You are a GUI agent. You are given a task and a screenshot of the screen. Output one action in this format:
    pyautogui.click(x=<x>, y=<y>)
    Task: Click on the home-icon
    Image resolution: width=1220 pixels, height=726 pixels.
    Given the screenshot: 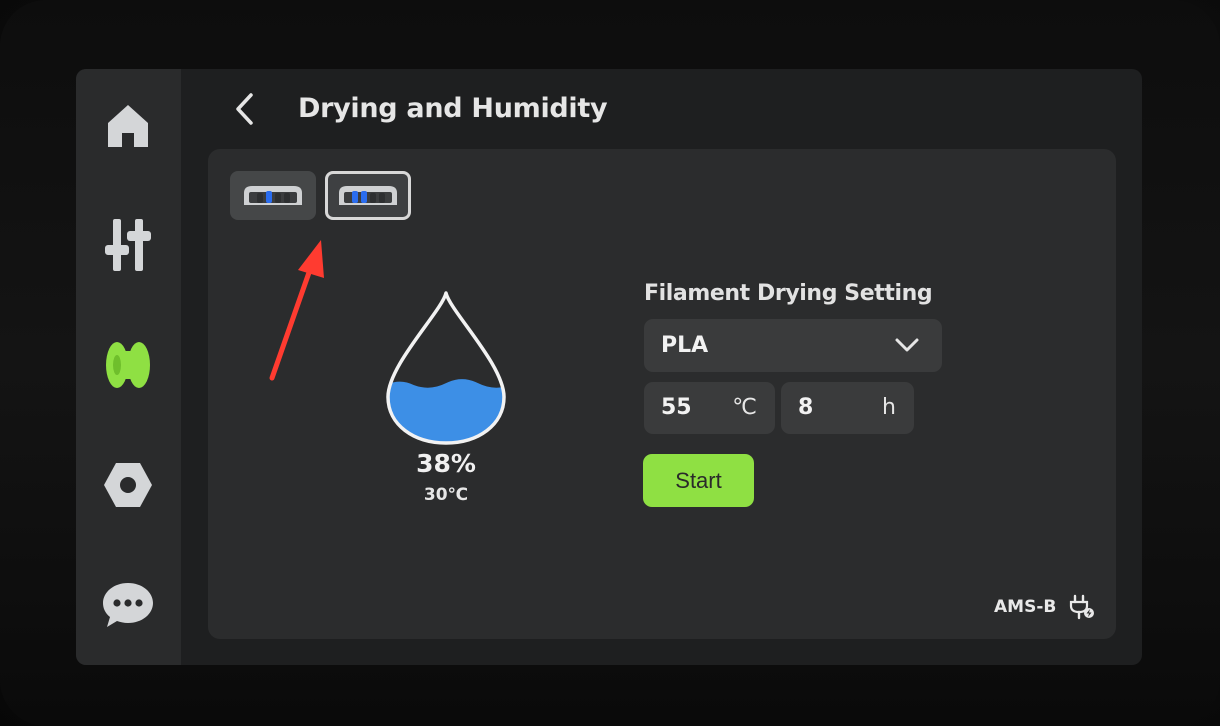 What is the action you would take?
    pyautogui.click(x=128, y=126)
    